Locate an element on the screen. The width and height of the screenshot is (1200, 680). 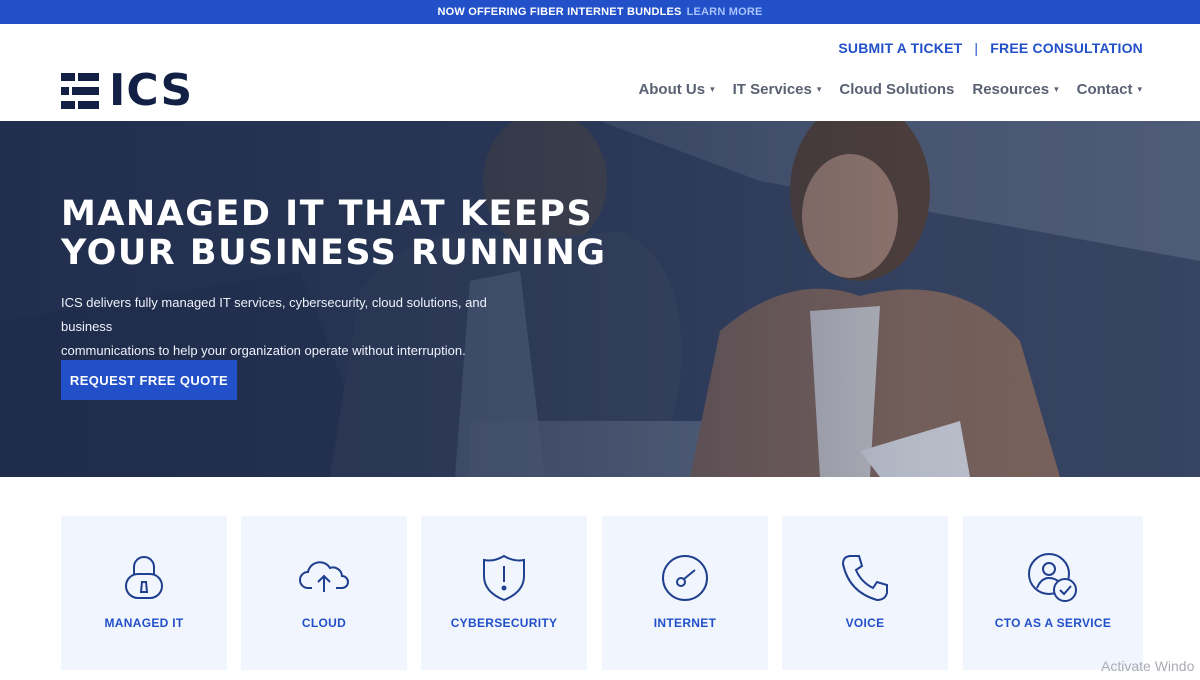
nav-item-about-us: About Us ▾ is located at coordinates (676, 89).